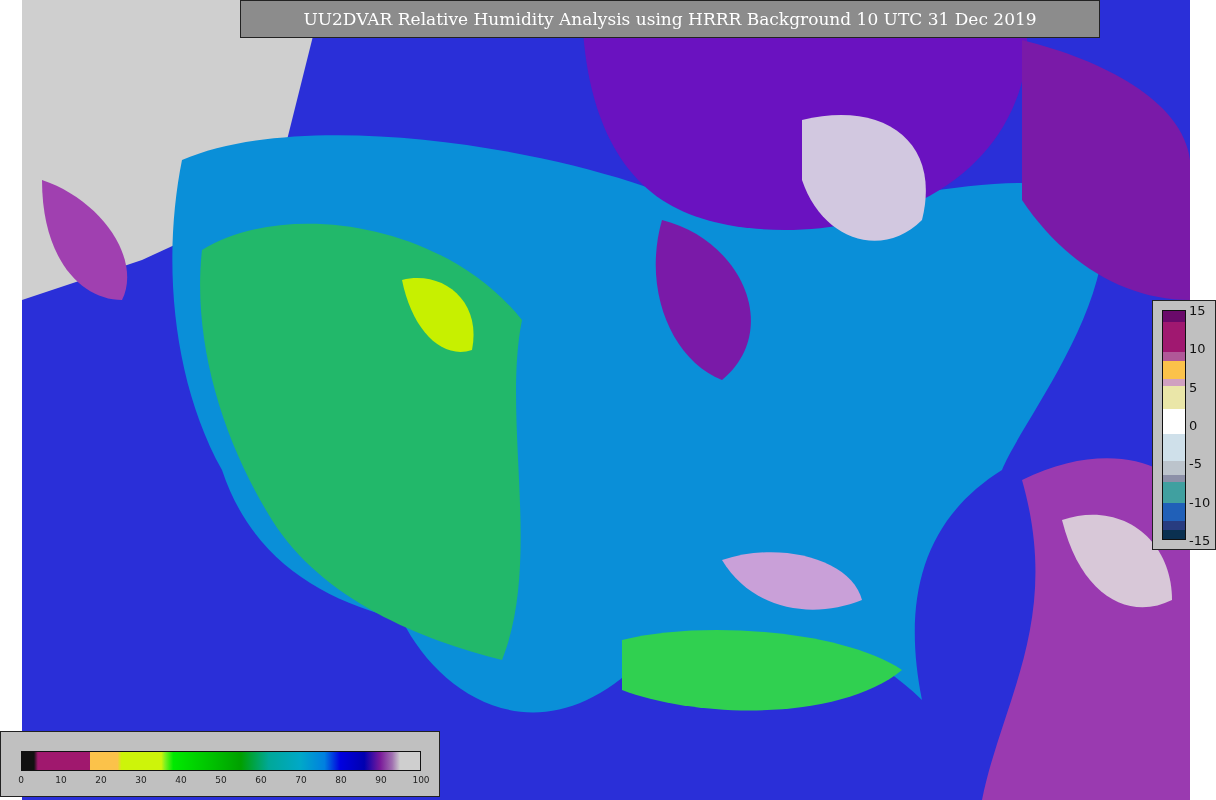  Describe the element at coordinates (341, 780) in the screenshot. I see `tick-label: 80` at that location.